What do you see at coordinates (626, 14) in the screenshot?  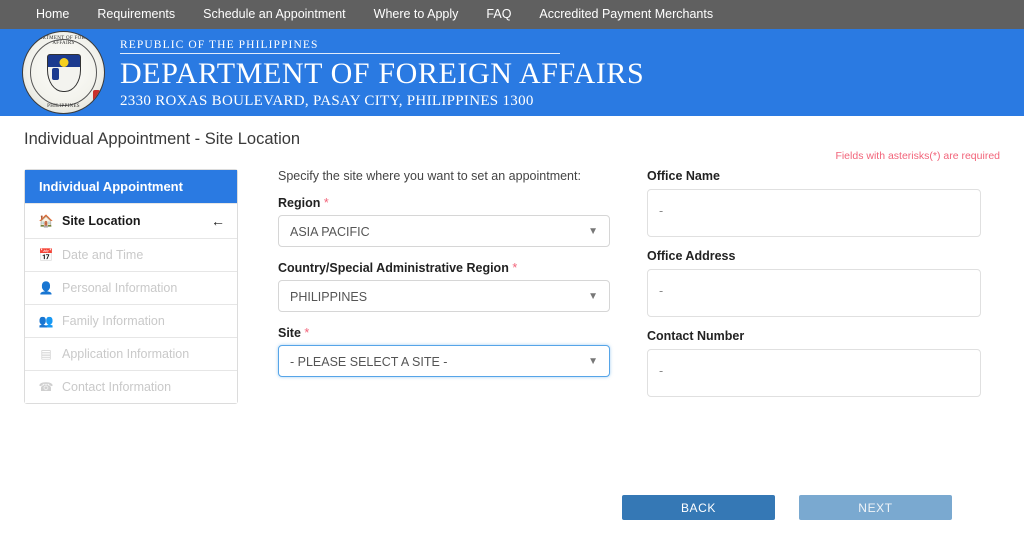 I see `nav-item-accredited-payment-merchants: Accredited Payment Merchants` at bounding box center [626, 14].